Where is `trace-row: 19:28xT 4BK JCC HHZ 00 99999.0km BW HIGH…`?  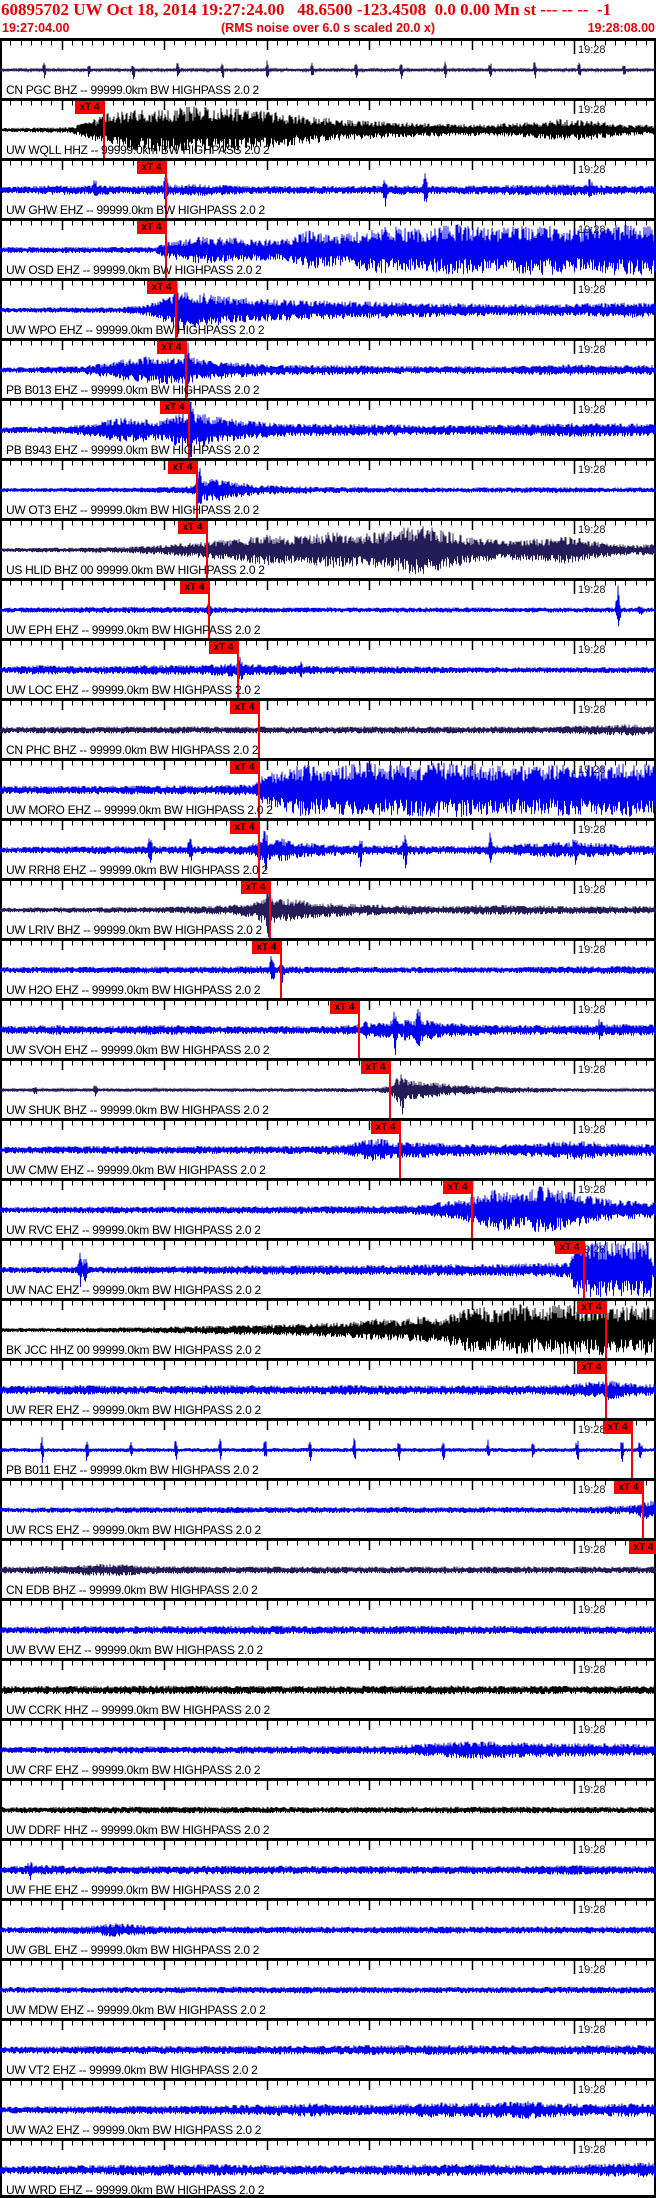 trace-row: 19:28xT 4BK JCC HHZ 00 99999.0km BW HIGH… is located at coordinates (328, 1328).